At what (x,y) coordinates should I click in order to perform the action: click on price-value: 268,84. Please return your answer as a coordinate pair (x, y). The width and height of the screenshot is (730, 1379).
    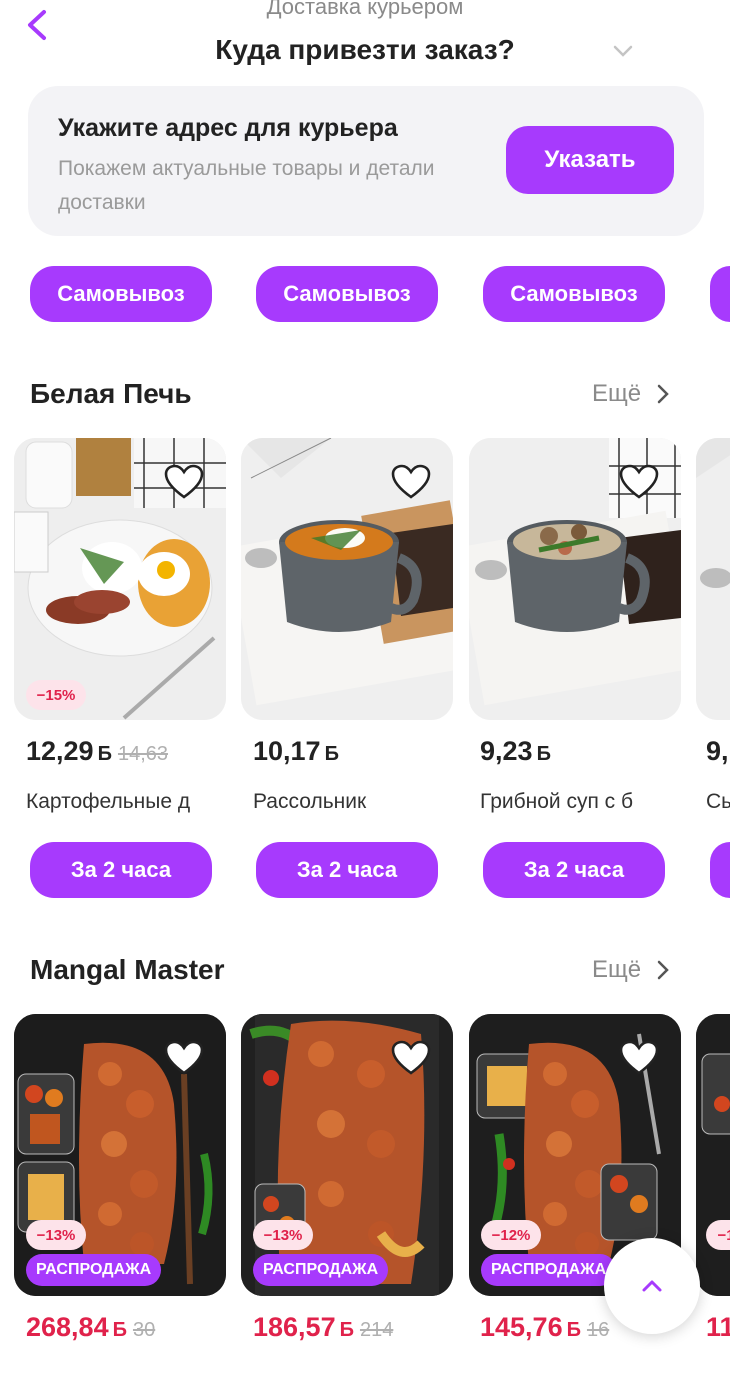
    Looking at the image, I should click on (67, 1327).